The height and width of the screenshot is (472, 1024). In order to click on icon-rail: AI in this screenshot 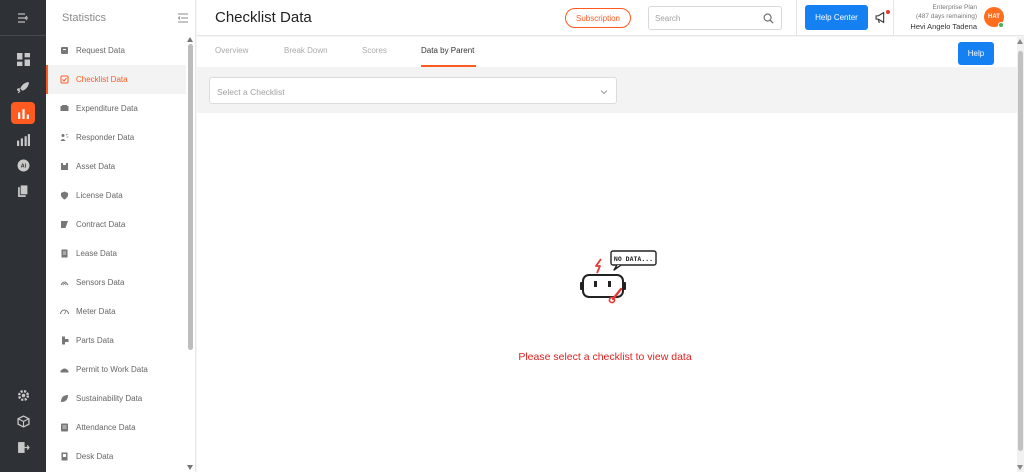, I will do `click(23, 236)`.